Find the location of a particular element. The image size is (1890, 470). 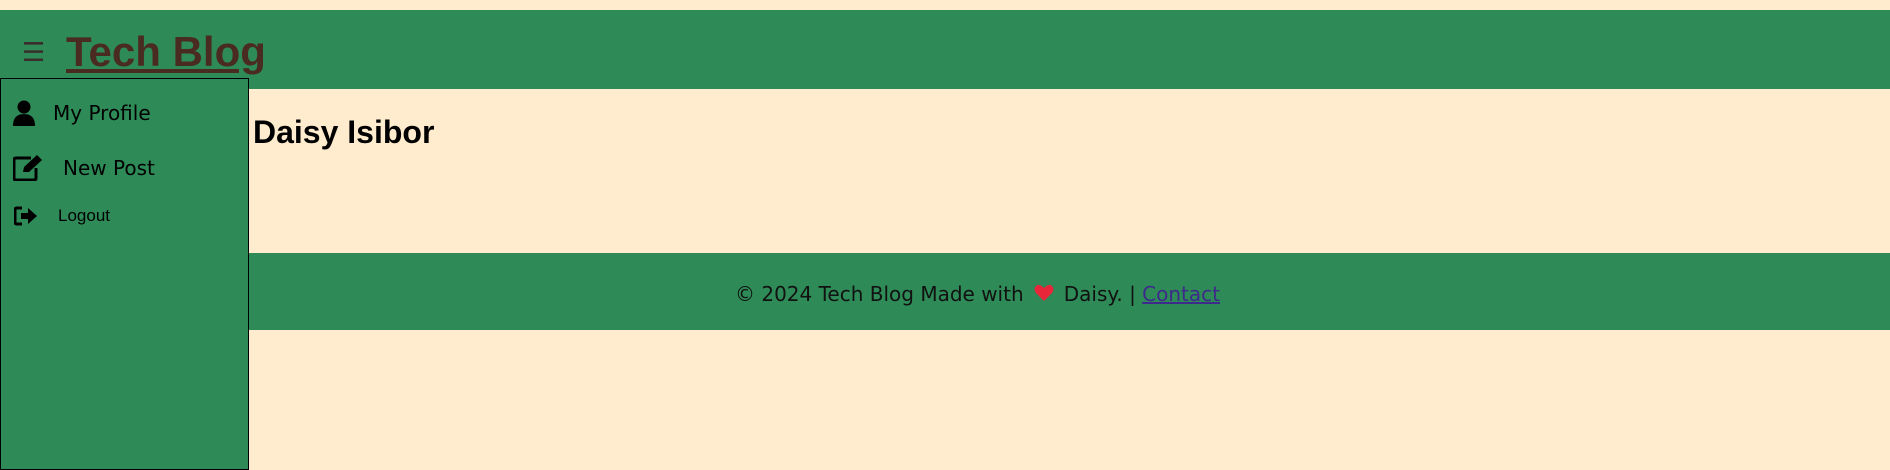

sidebar-item-my-profile: My Profile is located at coordinates (82, 113).